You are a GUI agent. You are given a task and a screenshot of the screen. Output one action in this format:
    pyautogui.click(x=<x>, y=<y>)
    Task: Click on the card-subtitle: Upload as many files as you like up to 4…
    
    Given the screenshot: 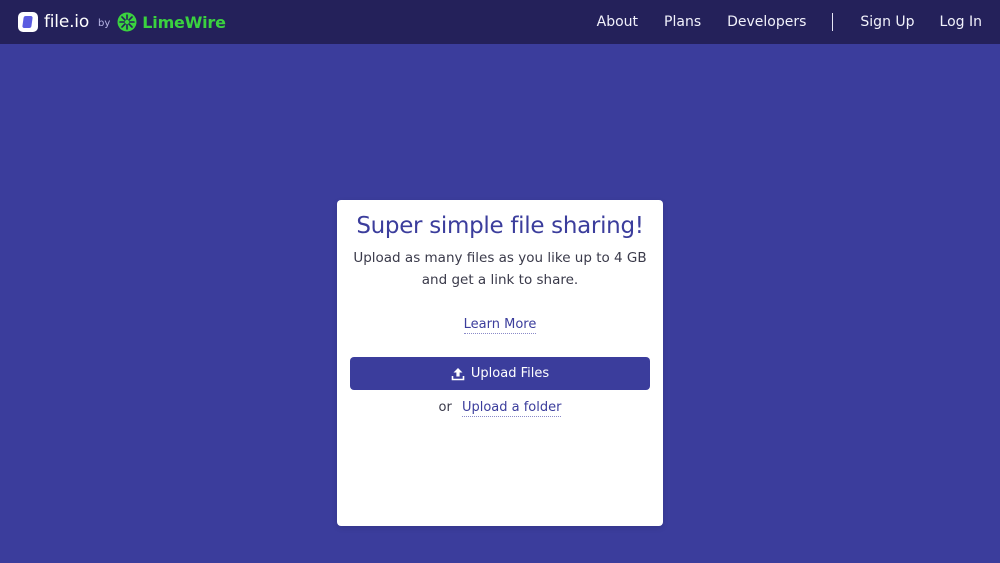 What is the action you would take?
    pyautogui.click(x=500, y=269)
    